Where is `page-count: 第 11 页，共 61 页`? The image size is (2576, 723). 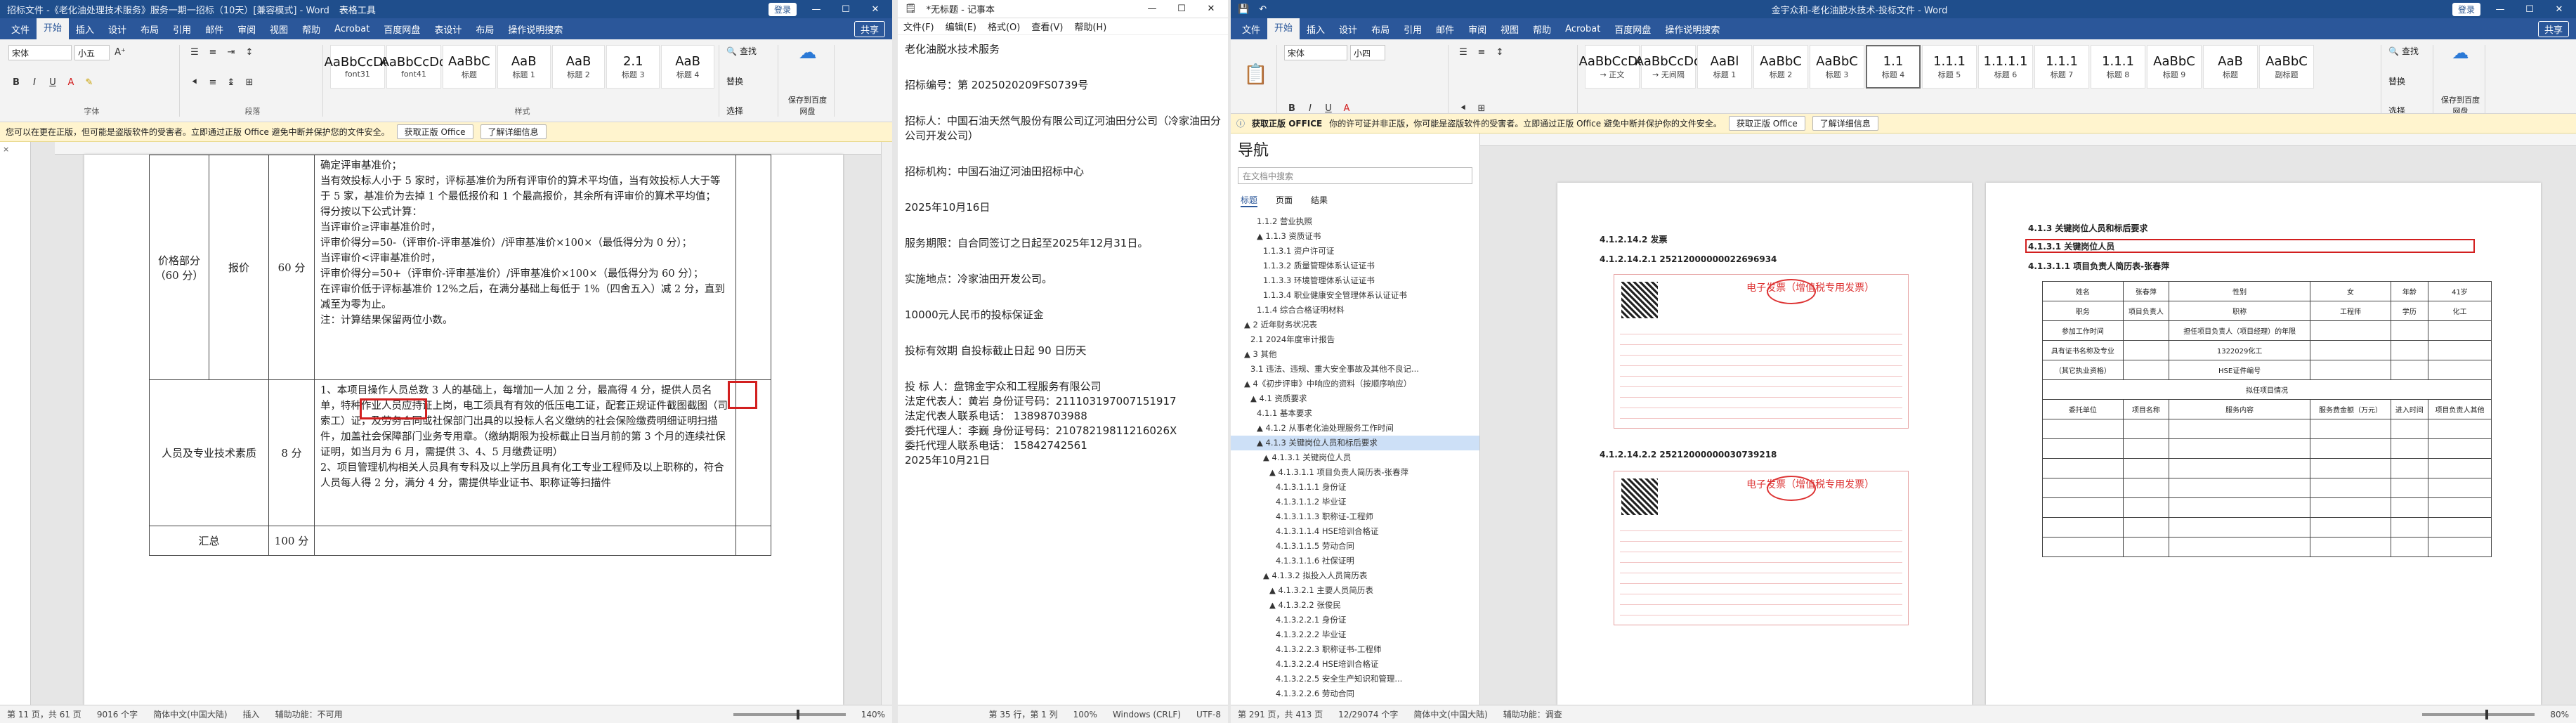
page-count: 第 11 页，共 61 页 is located at coordinates (44, 714).